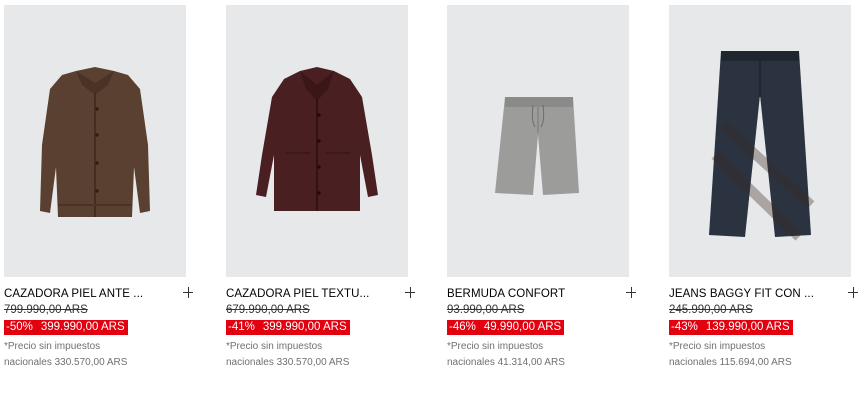 The width and height of the screenshot is (859, 399). What do you see at coordinates (684, 327) in the screenshot?
I see `discount-percent: -43%` at bounding box center [684, 327].